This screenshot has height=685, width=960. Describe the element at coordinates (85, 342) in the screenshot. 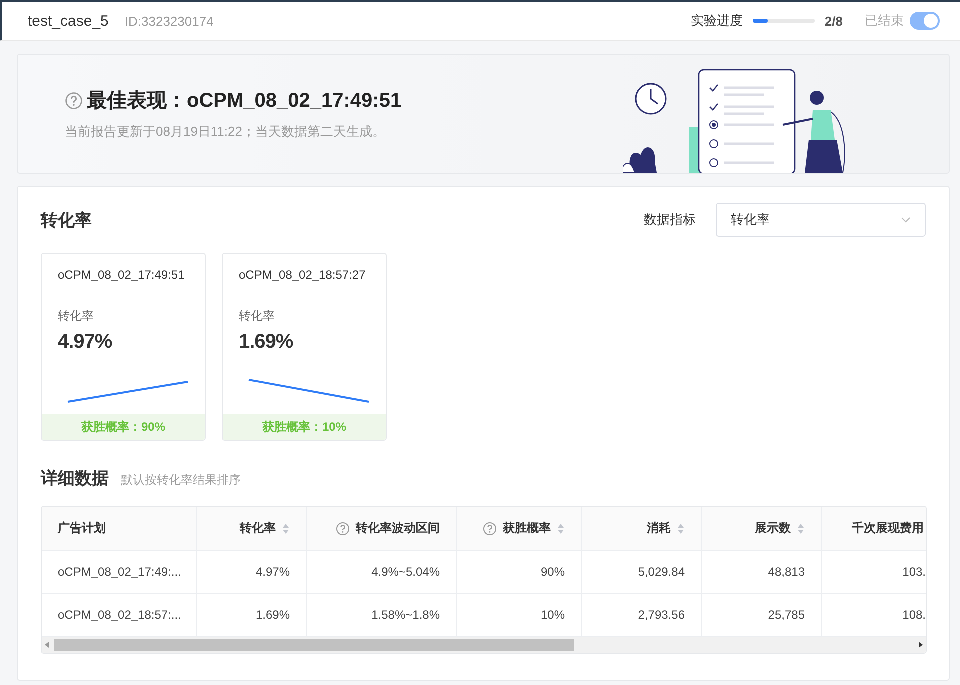

I see `metric-value: 4.97%` at that location.